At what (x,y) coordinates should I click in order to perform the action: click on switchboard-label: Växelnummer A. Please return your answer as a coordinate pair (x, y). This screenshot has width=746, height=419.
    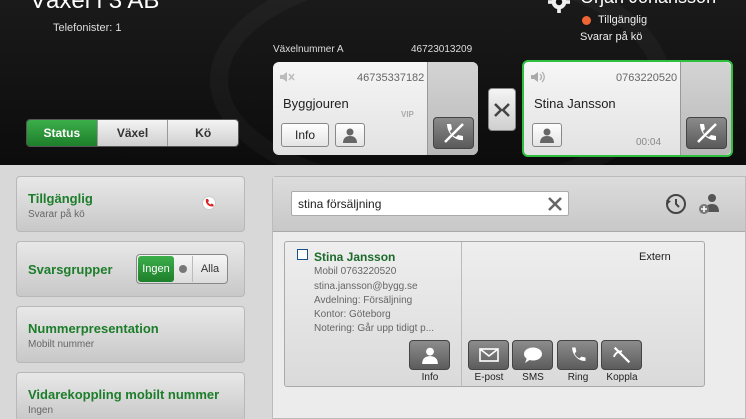
    Looking at the image, I should click on (308, 49).